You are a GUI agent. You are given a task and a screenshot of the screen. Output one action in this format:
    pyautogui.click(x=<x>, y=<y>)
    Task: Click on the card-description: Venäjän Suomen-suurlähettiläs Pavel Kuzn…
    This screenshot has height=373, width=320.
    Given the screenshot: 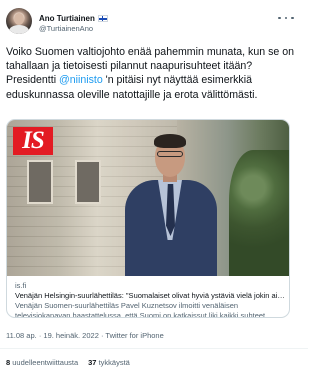 What is the action you would take?
    pyautogui.click(x=144, y=309)
    